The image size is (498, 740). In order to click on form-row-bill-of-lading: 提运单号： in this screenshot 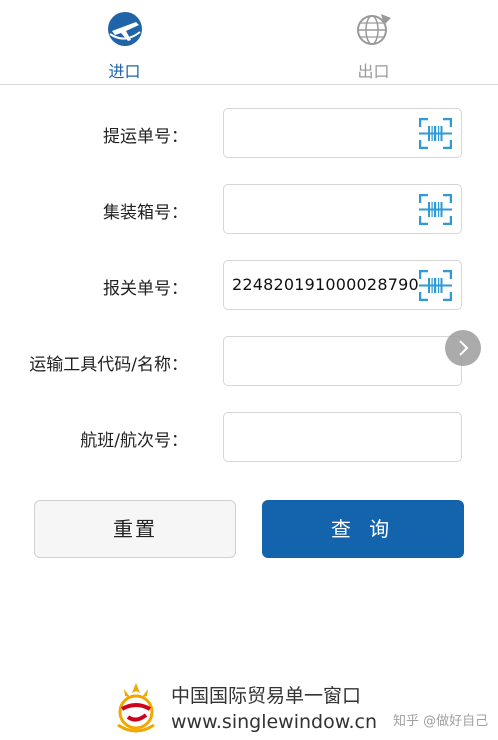, I will do `click(249, 134)`.